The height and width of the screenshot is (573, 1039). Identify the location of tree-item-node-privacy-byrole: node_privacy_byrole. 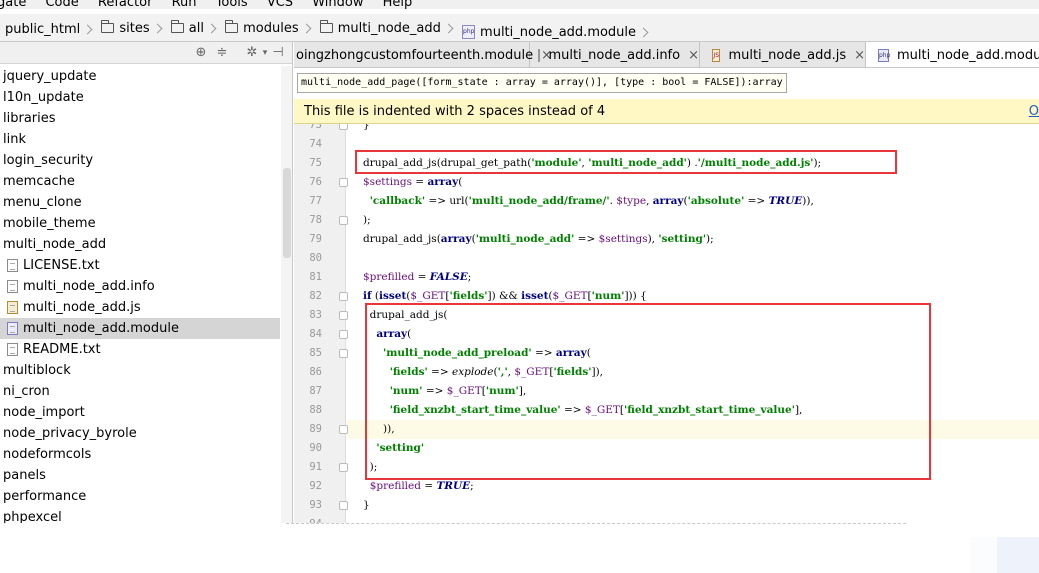
(140, 433).